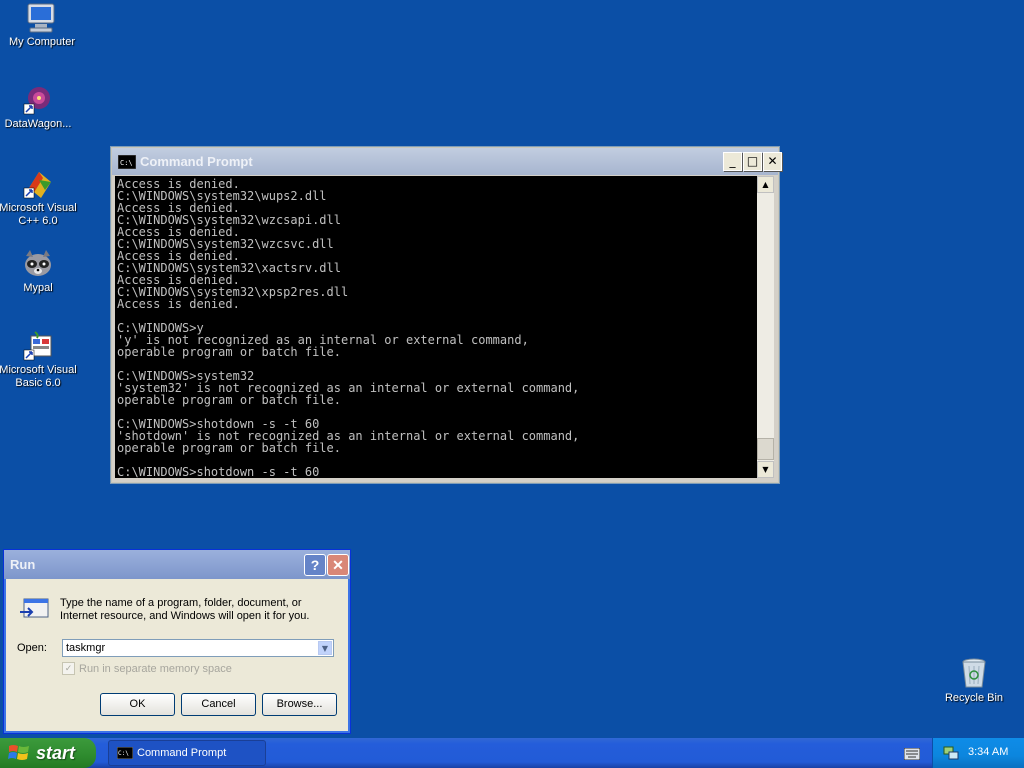  I want to click on vertical-scrollbar: ▲ ▼, so click(765, 327).